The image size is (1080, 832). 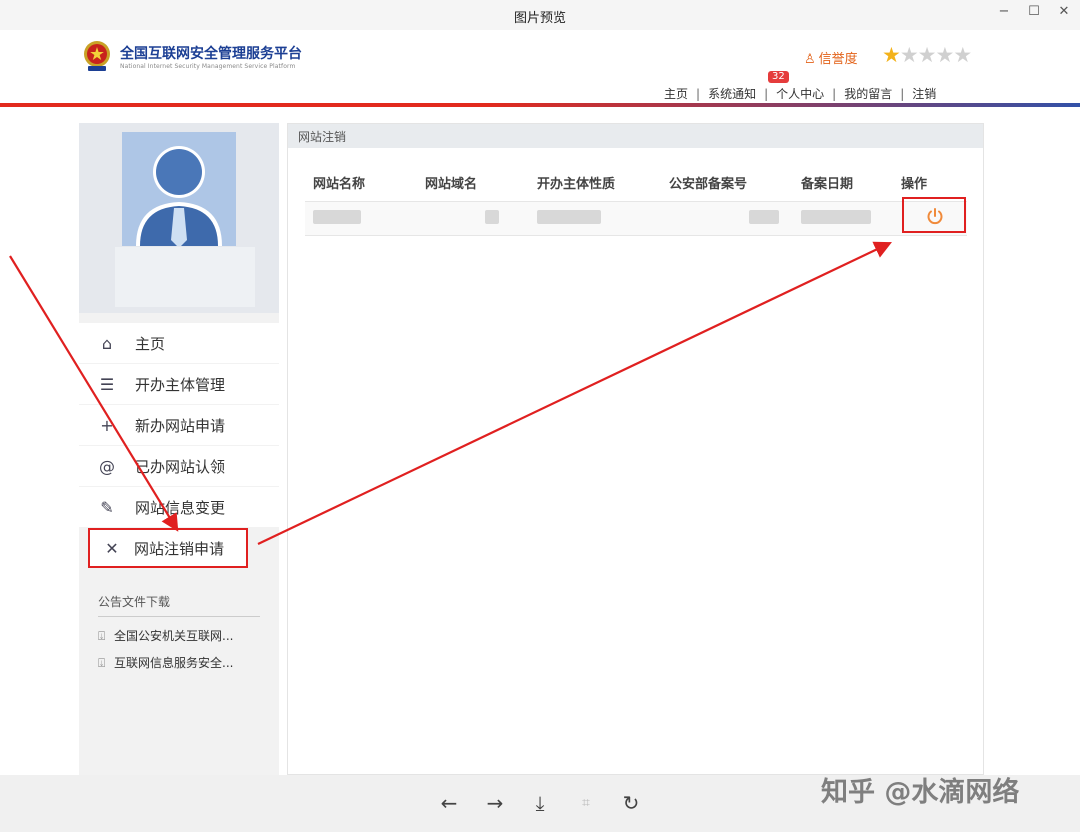 I want to click on column-header: 网站域名, so click(x=451, y=184).